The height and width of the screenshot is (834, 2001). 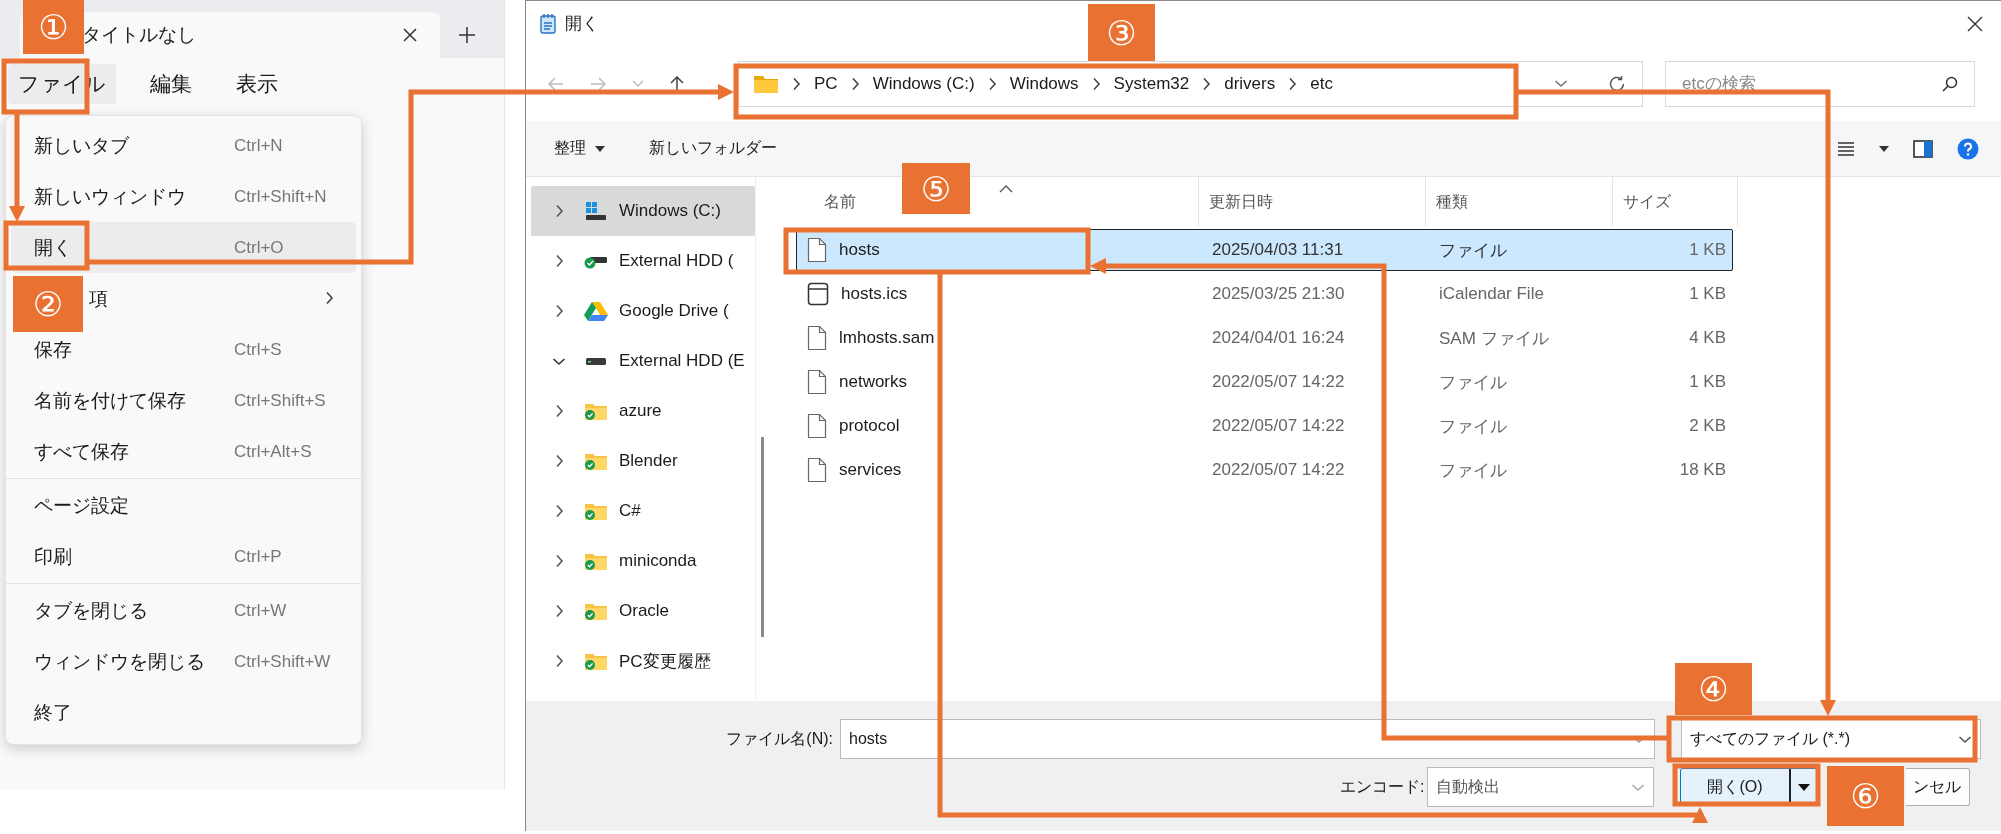 I want to click on file-row: lmhosts.sam 2024/04/01 16:24 SAM ファイル 4 KB, so click(x=1264, y=338).